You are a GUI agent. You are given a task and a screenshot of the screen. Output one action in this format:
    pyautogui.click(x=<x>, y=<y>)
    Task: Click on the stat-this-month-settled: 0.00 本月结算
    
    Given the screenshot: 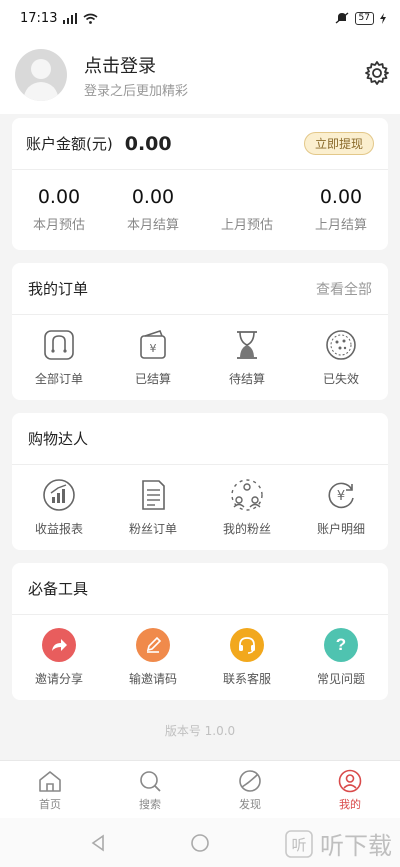 What is the action you would take?
    pyautogui.click(x=153, y=210)
    